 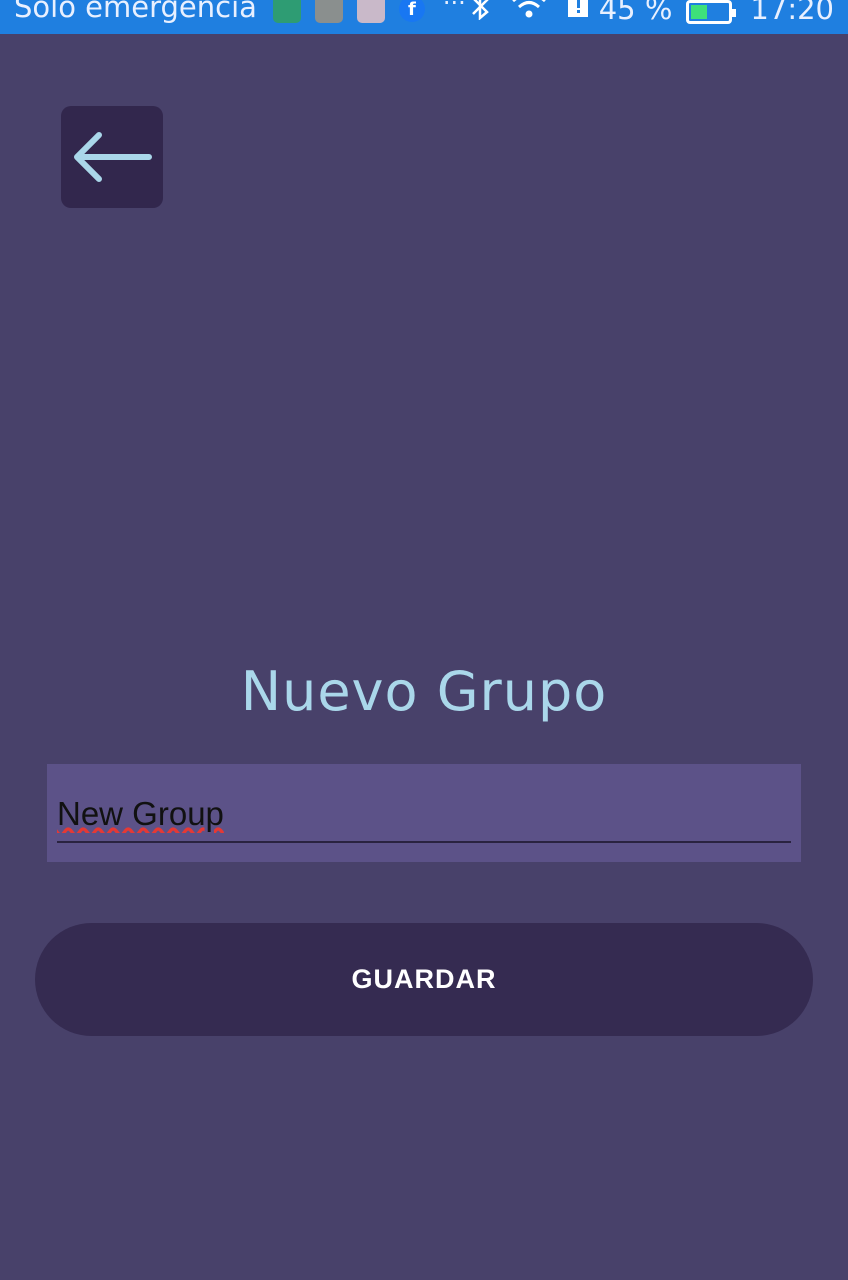 What do you see at coordinates (286, 11) in the screenshot?
I see `game-icon` at bounding box center [286, 11].